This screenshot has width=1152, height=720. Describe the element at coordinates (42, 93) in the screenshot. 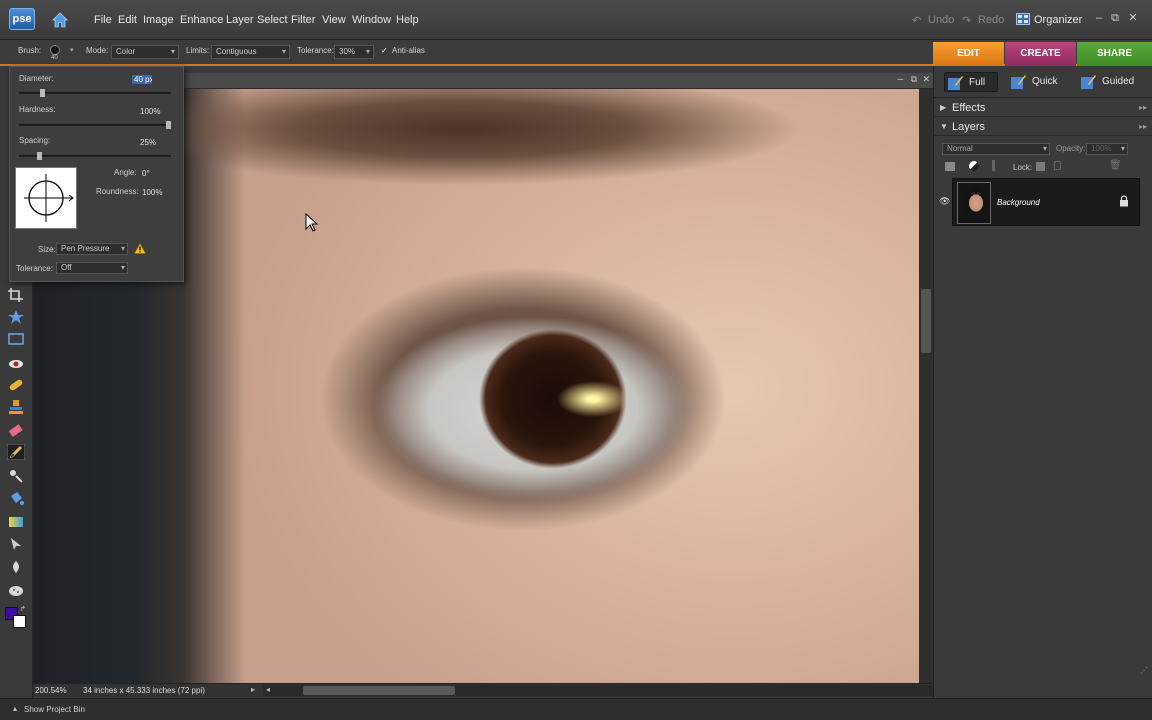

I see `diameter-slider-knob` at that location.